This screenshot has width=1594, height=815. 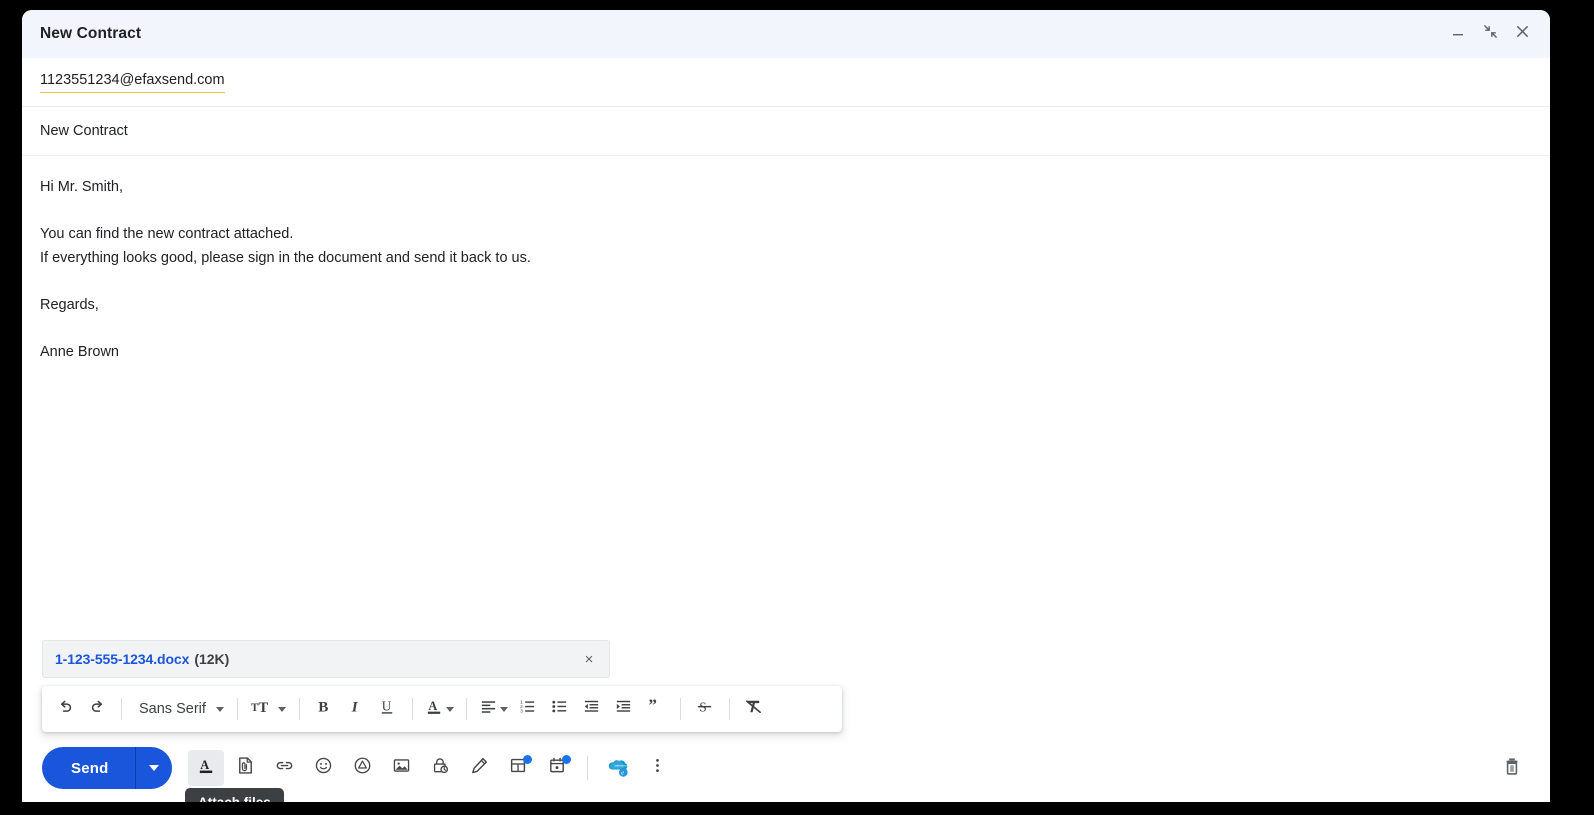 I want to click on svg-text: 3, so click(x=521, y=712).